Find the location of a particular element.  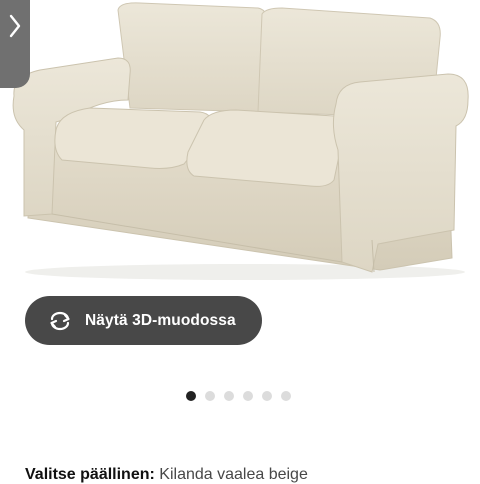

cover-selector-label: Valitse päällinen: is located at coordinates (90, 474).